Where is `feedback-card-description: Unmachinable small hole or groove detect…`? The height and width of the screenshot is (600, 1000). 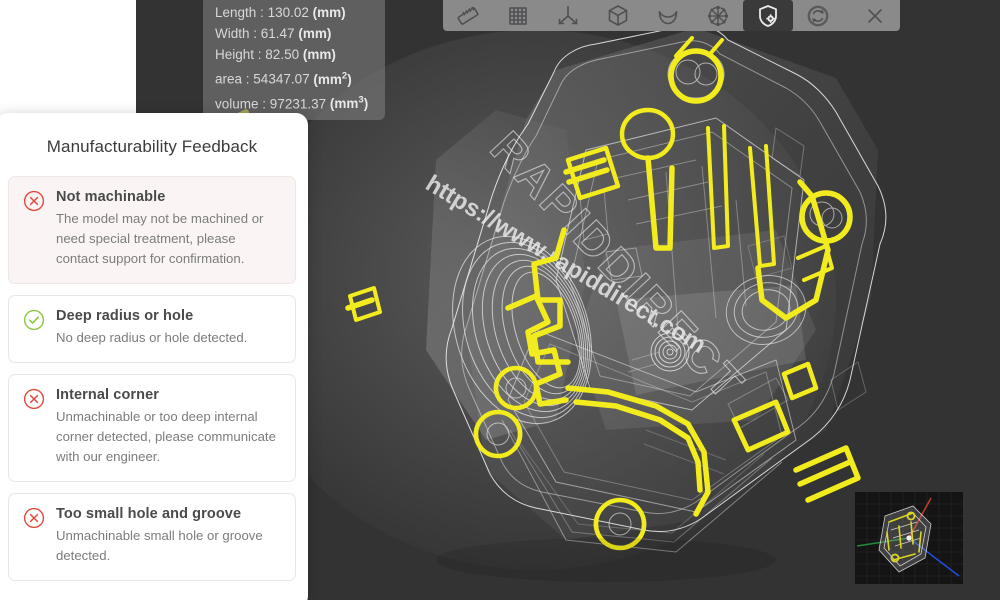 feedback-card-description: Unmachinable small hole or groove detect… is located at coordinates (159, 545).